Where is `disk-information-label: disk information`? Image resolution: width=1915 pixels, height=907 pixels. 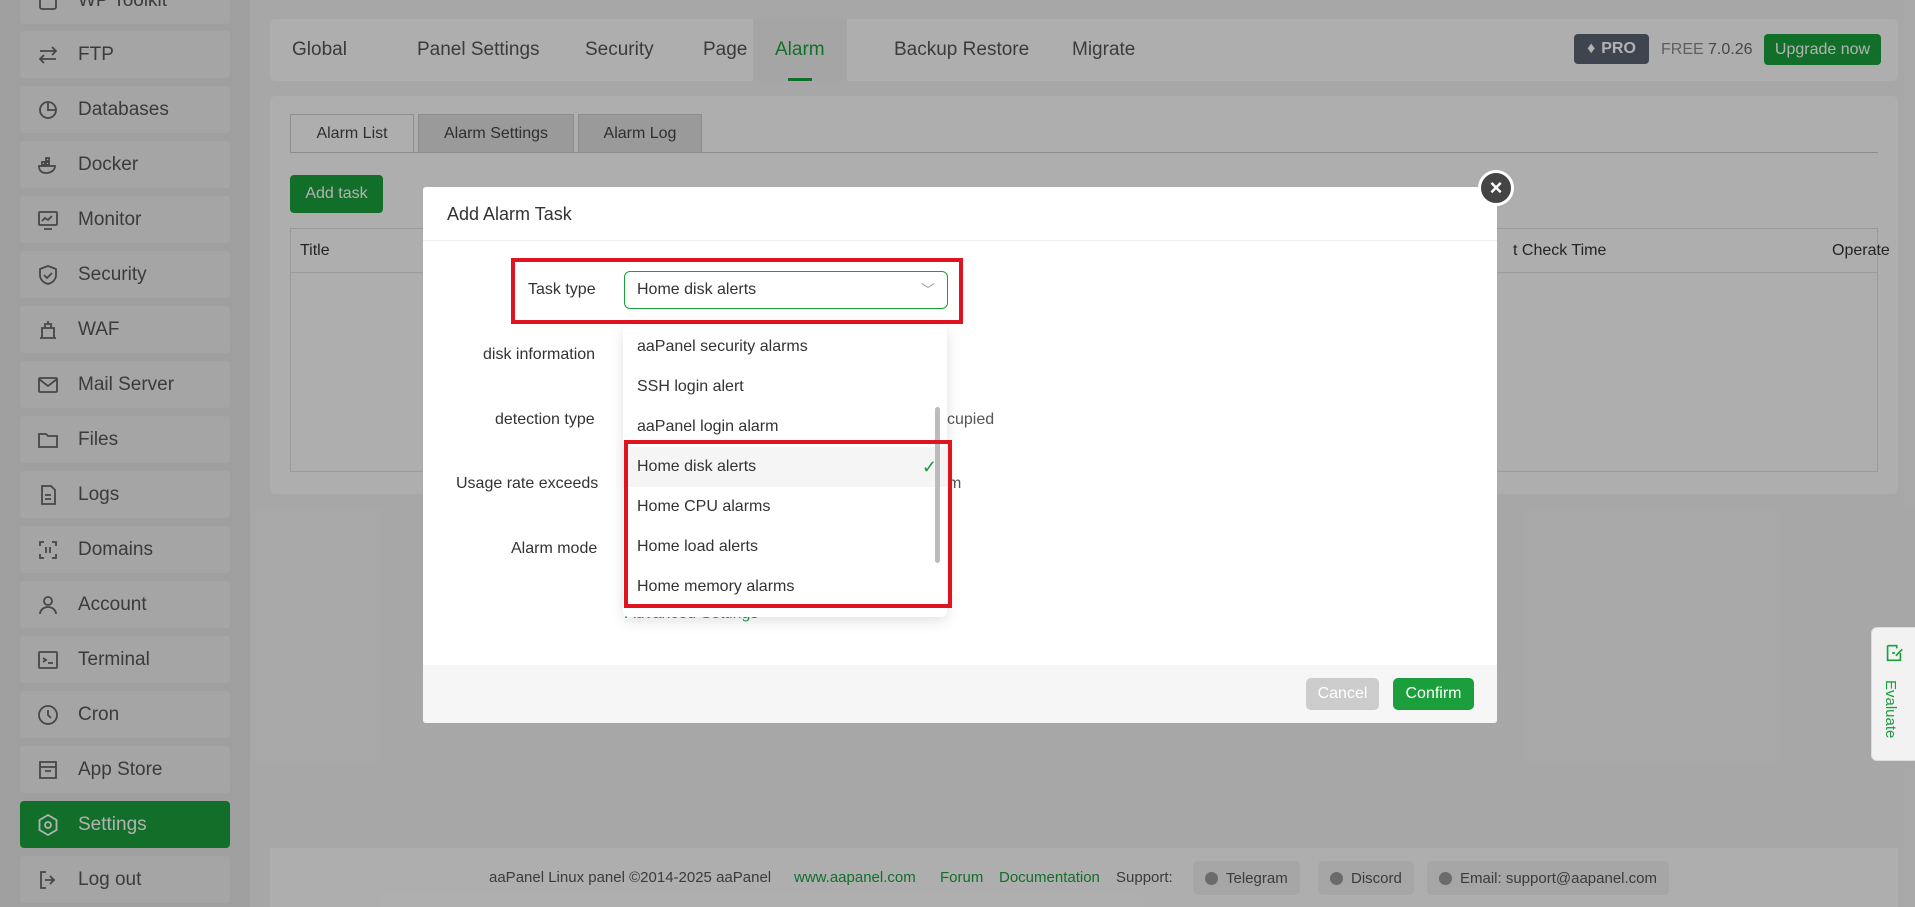 disk-information-label: disk information is located at coordinates (539, 354).